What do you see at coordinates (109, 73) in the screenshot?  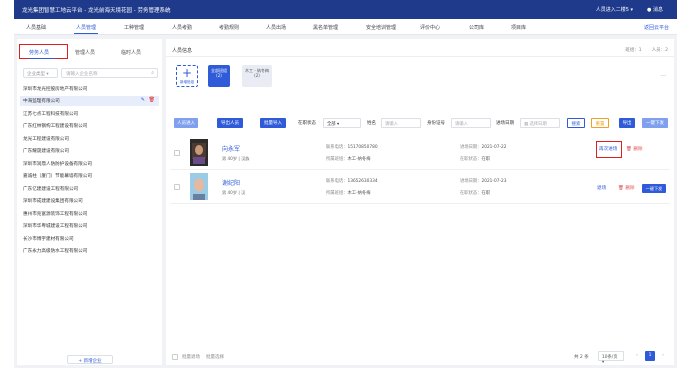 I see `company-search-input: 请输入企业名称 ⌕` at bounding box center [109, 73].